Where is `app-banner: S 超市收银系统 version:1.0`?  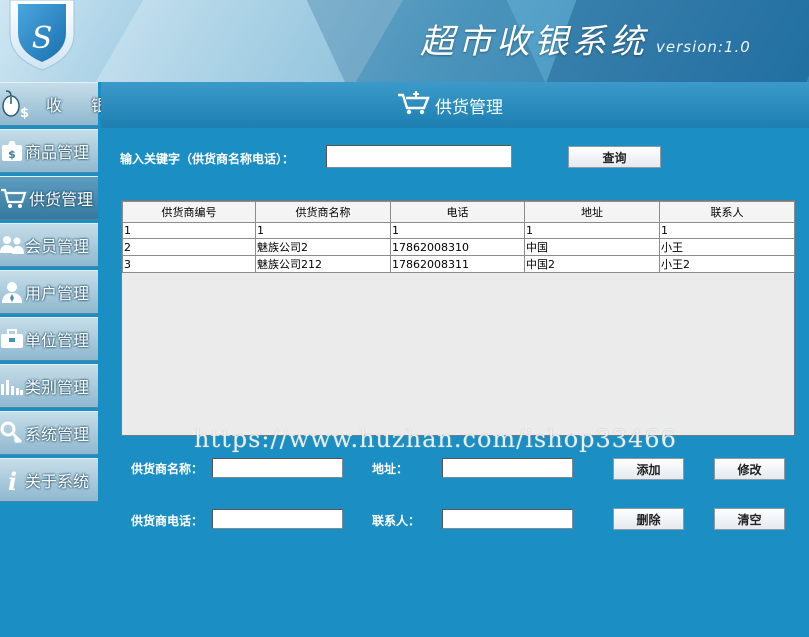
app-banner: S 超市收银系统 version:1.0 is located at coordinates (404, 41).